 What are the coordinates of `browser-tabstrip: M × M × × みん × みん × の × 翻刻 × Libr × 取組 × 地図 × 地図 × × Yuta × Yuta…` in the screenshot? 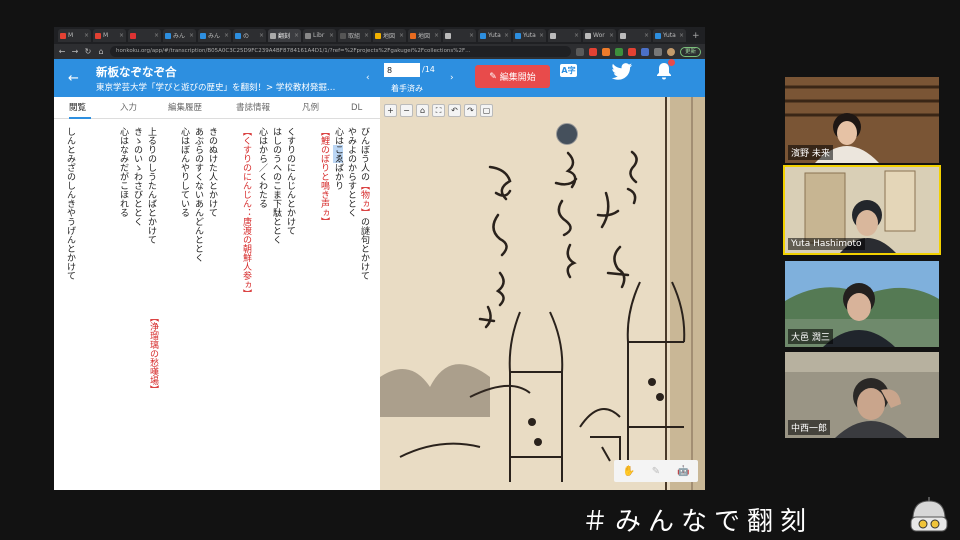 It's located at (379, 35).